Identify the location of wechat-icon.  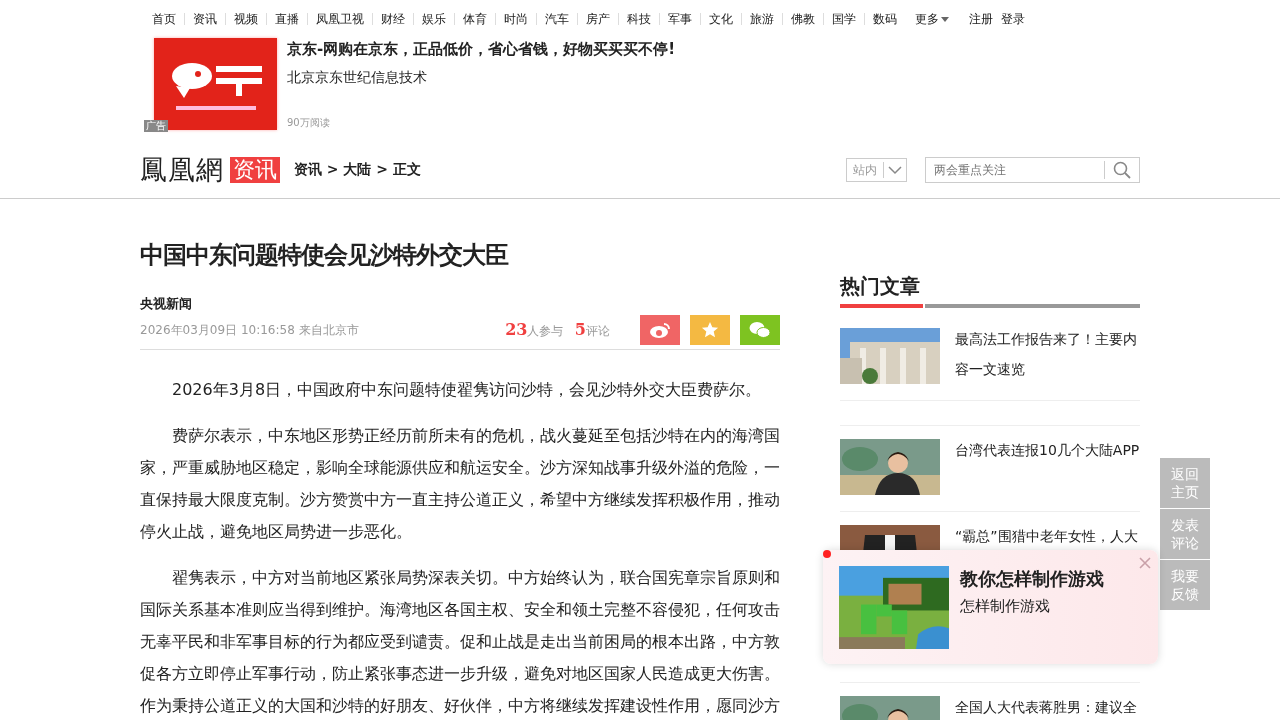
(760, 330).